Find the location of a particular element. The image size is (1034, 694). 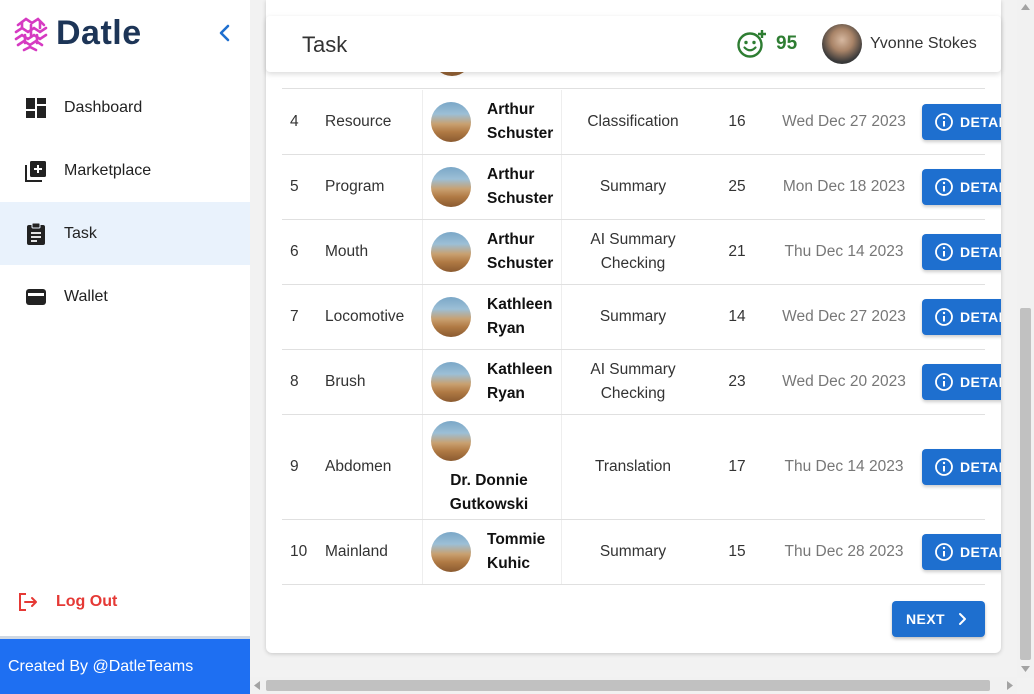

sidebar-nav: Dashboard Marketplace Task Wallet is located at coordinates (125, 202).